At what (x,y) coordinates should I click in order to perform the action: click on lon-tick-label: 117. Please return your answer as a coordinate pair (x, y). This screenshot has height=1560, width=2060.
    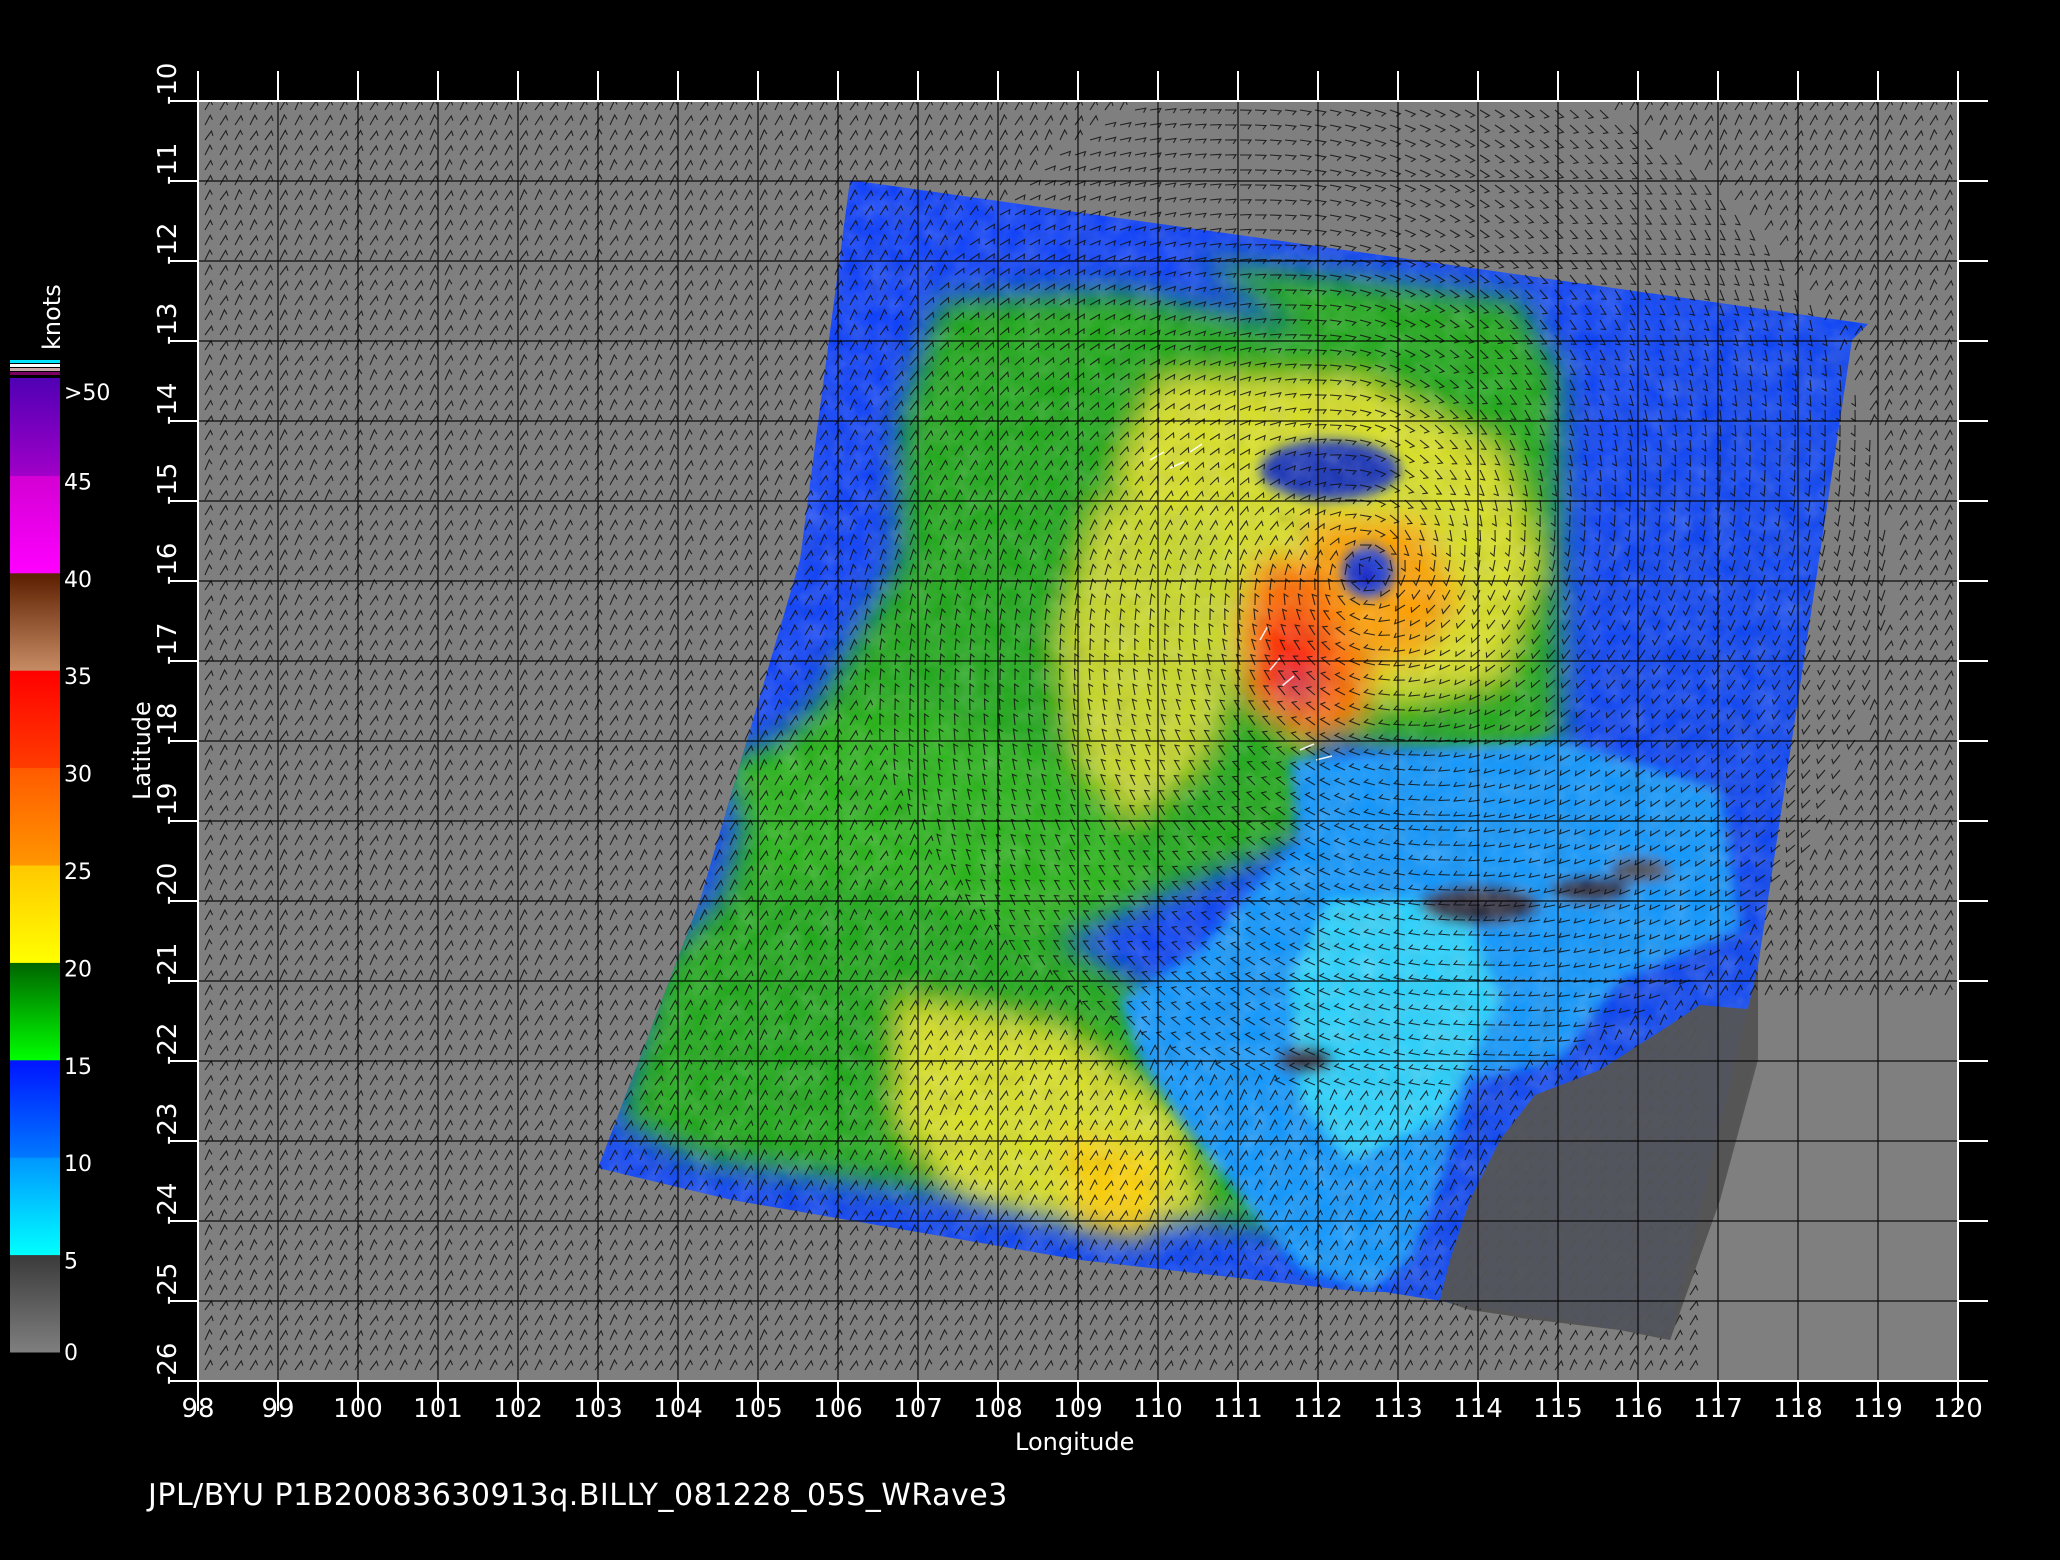
    Looking at the image, I should click on (1718, 1409).